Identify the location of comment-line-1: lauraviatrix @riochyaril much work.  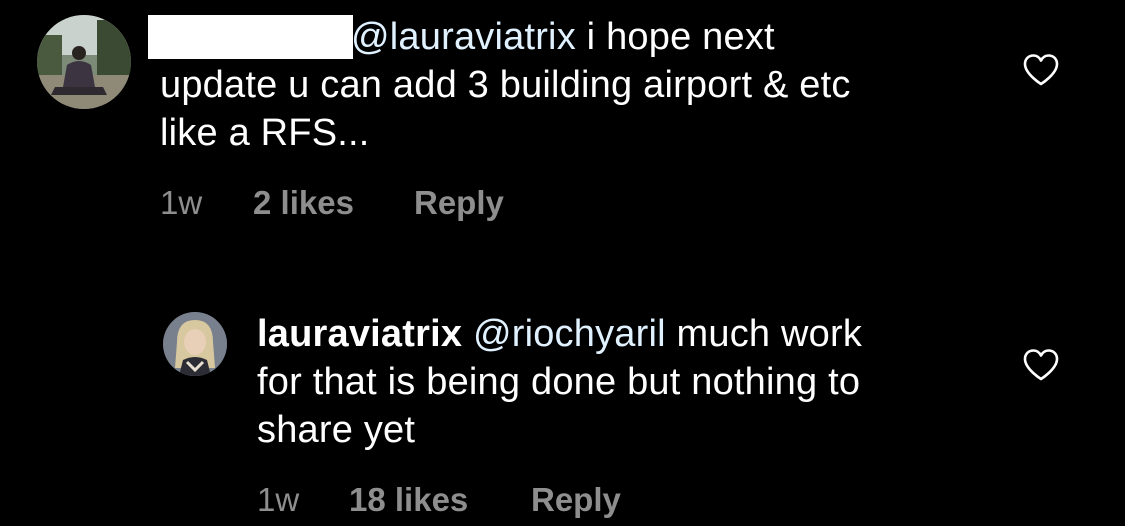
(627, 334).